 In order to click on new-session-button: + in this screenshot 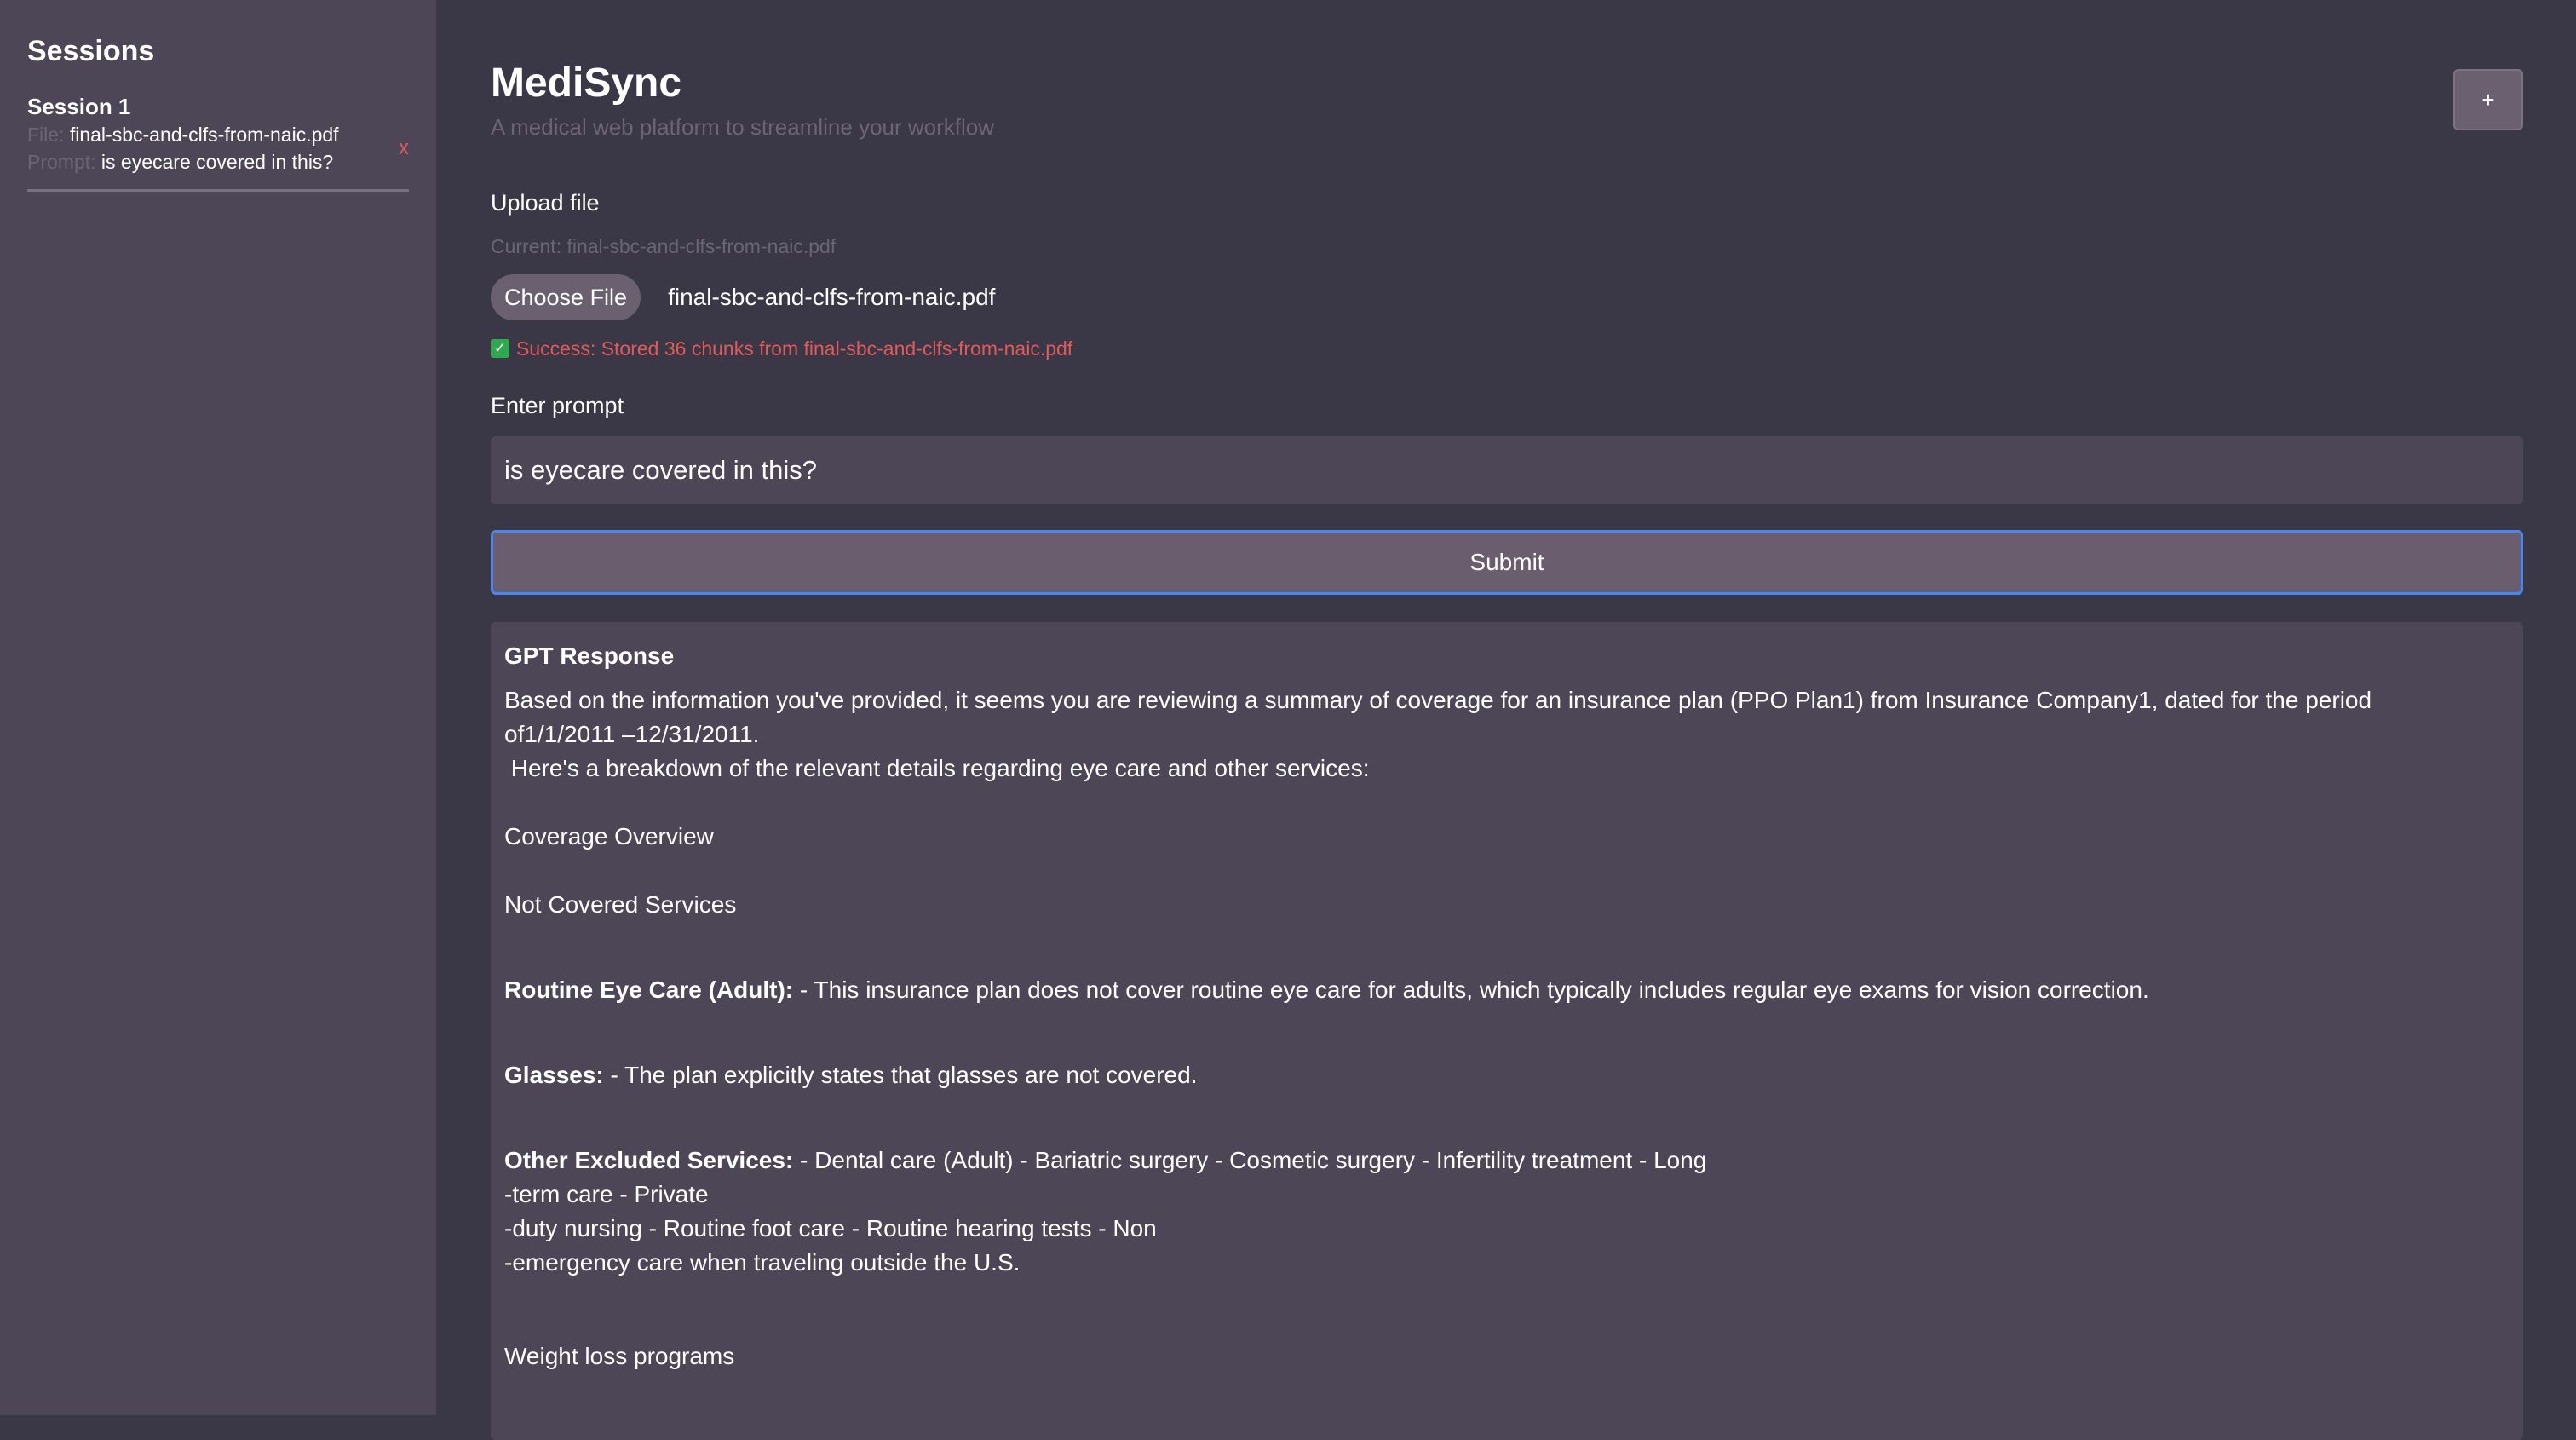, I will do `click(2488, 99)`.